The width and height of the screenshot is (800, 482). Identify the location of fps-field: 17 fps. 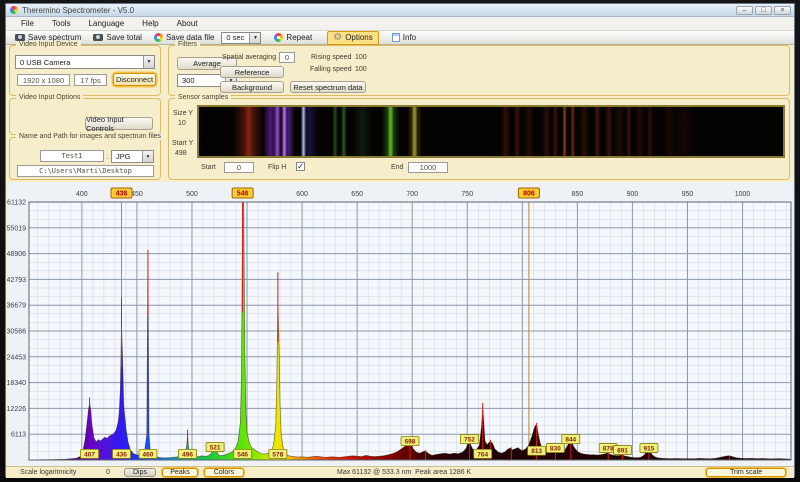
(90, 80).